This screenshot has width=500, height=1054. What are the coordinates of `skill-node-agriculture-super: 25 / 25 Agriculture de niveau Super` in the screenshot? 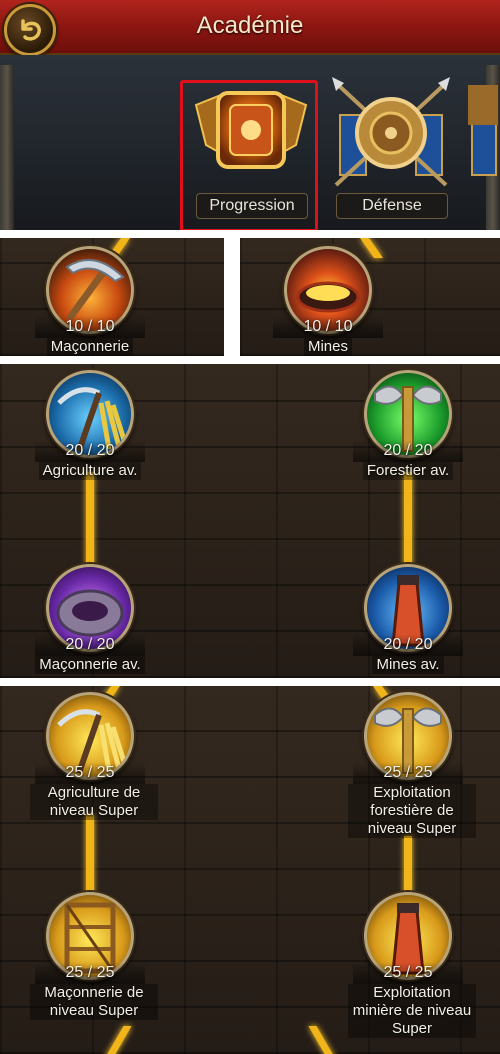 It's located at (94, 756).